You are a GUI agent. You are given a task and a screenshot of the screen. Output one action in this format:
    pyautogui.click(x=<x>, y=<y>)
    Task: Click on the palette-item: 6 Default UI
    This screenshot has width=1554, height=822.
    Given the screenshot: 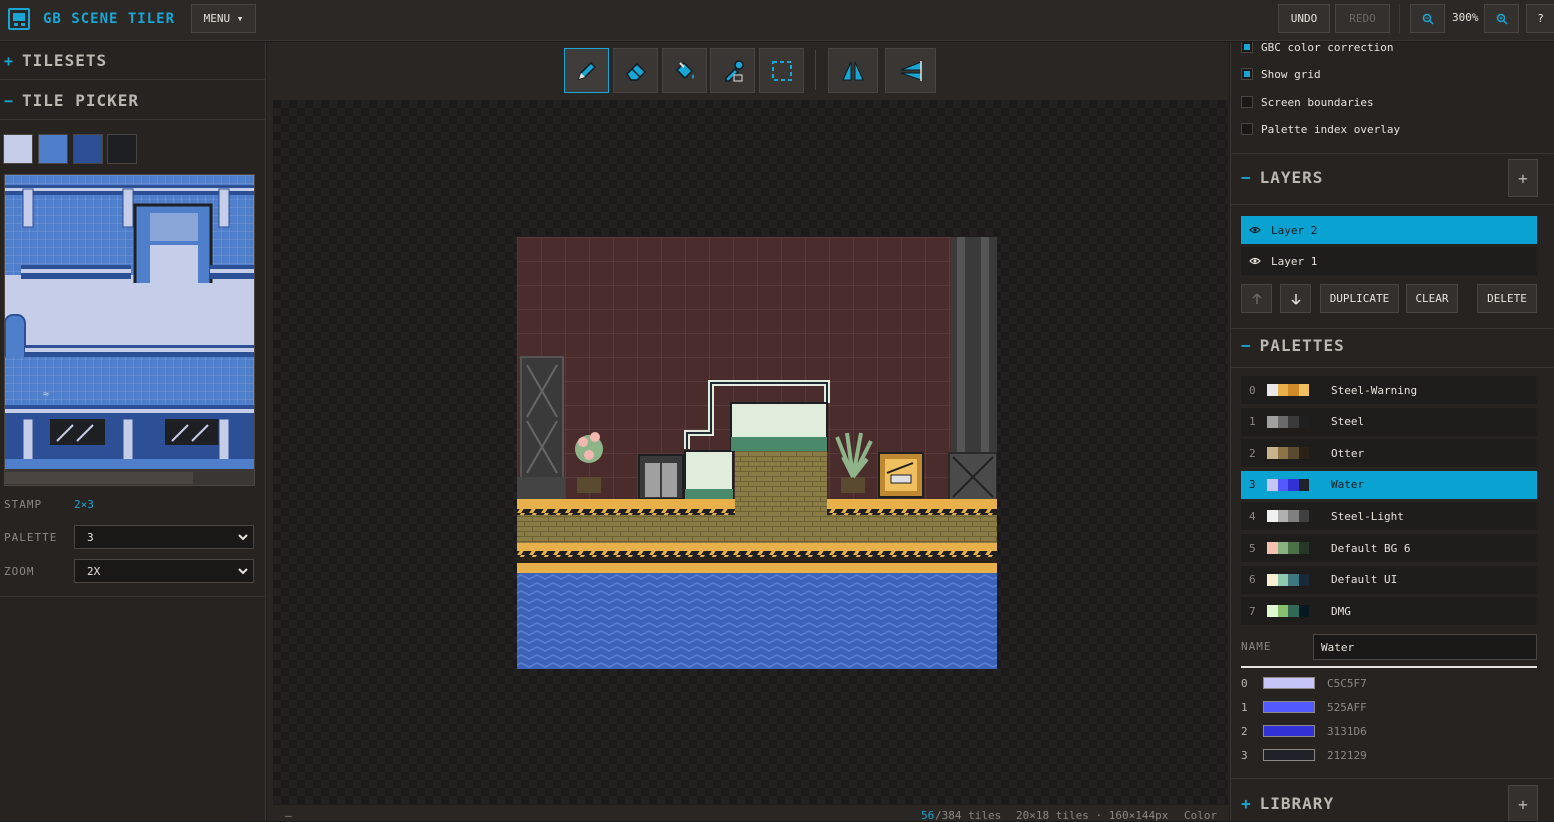 What is the action you would take?
    pyautogui.click(x=1389, y=579)
    